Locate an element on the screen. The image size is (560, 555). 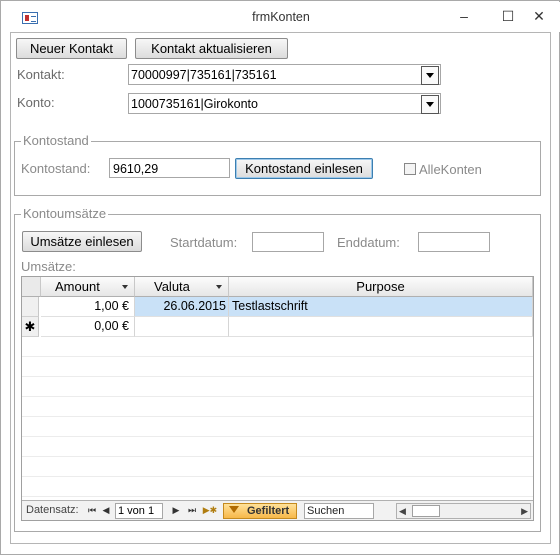
new-contact-button: Neuer Kontakt is located at coordinates (71, 48).